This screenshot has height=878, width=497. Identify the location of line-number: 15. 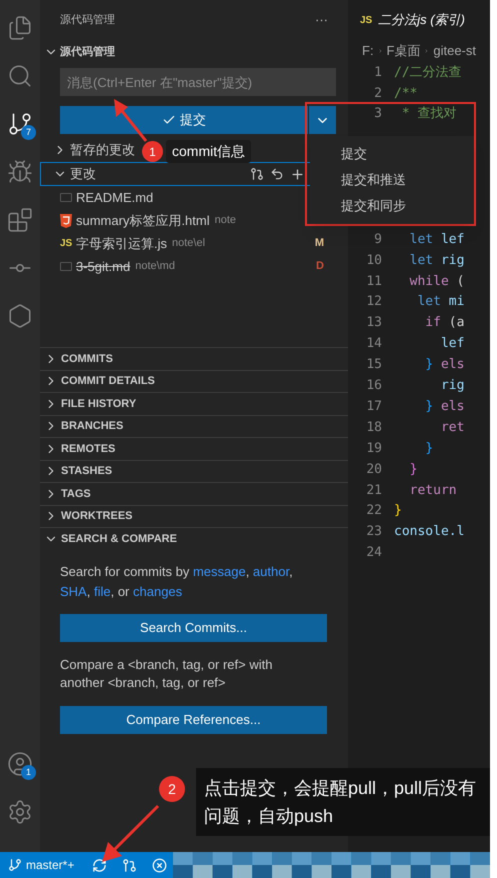
(374, 365).